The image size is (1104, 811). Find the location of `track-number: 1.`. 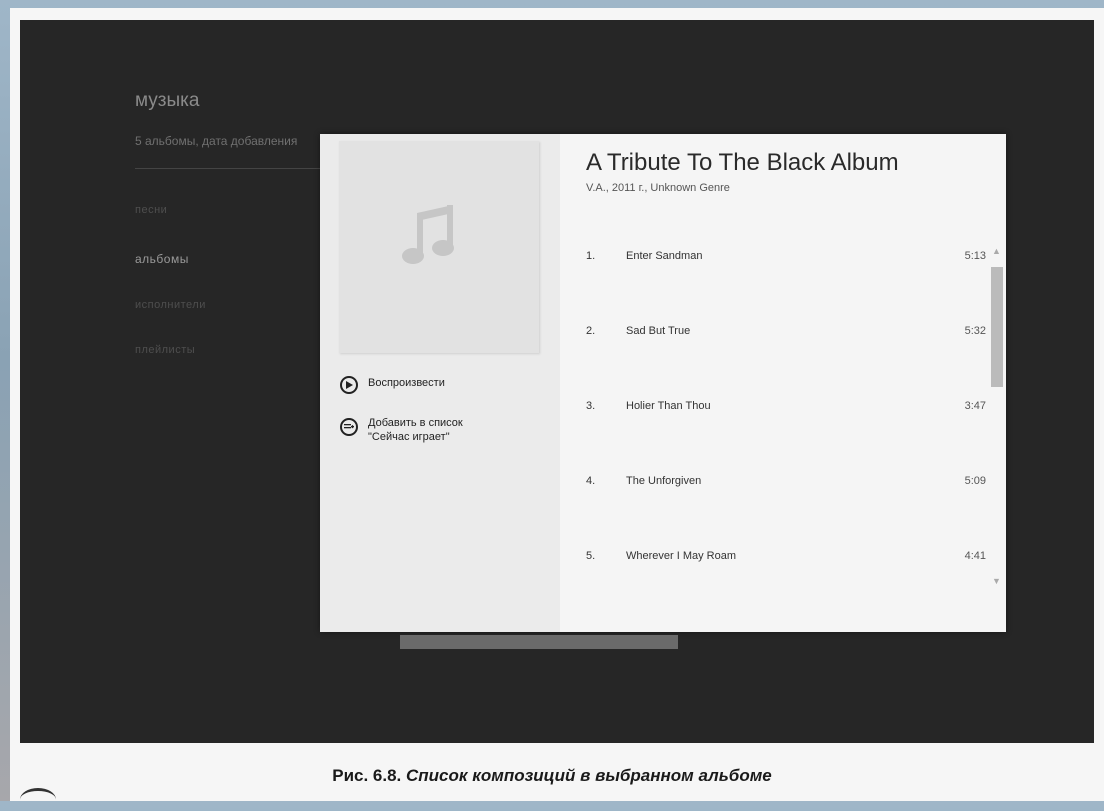

track-number: 1. is located at coordinates (591, 256).